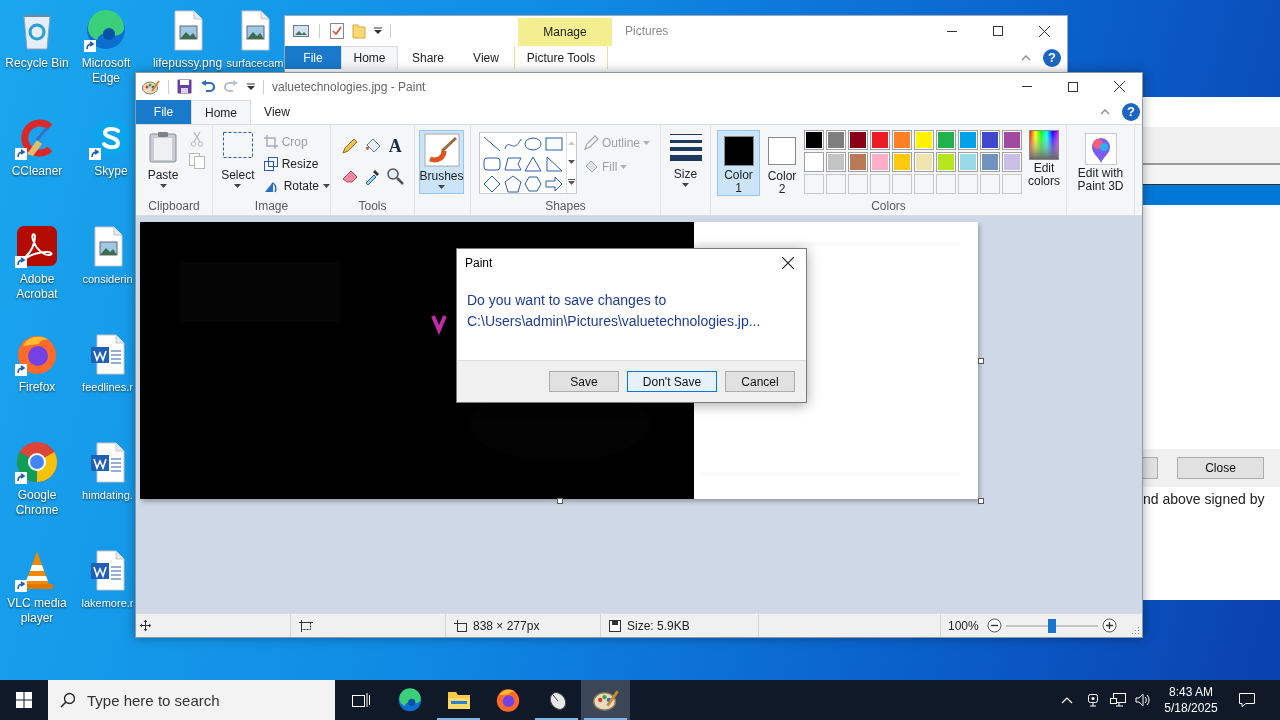  What do you see at coordinates (572, 182) in the screenshot?
I see `more-icon` at bounding box center [572, 182].